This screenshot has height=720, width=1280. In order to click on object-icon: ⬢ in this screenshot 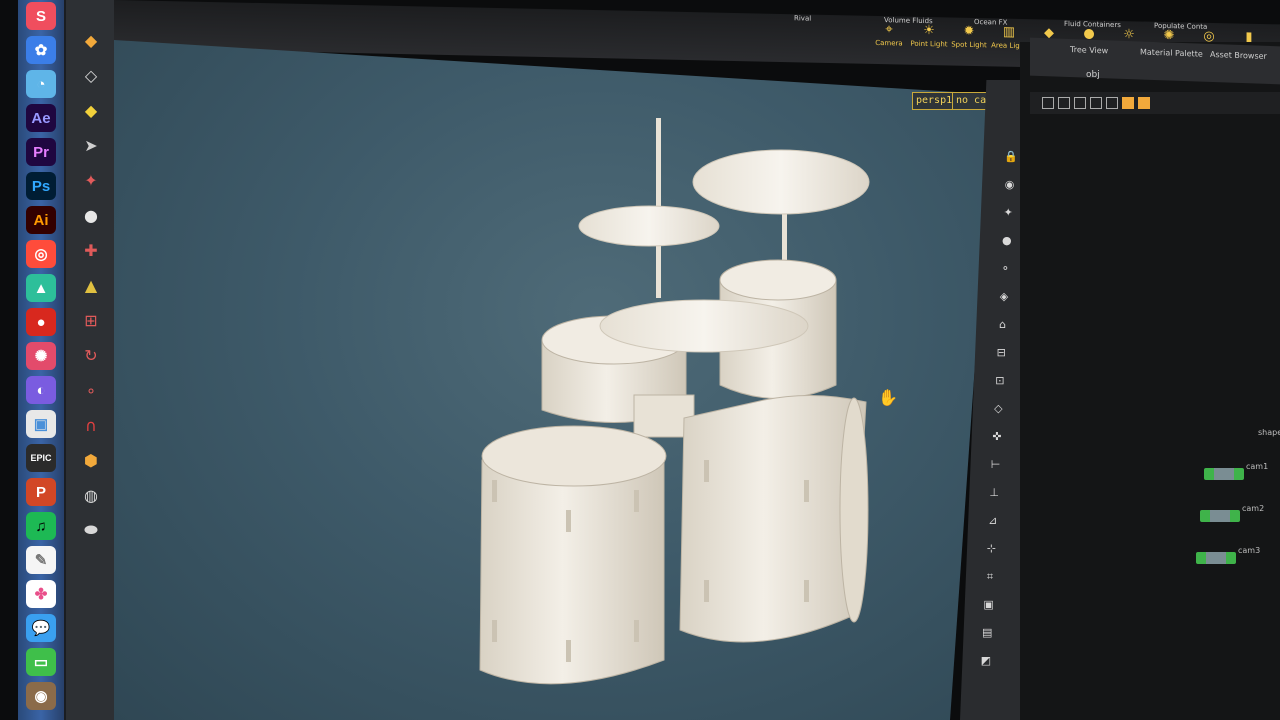, I will do `click(91, 460)`.